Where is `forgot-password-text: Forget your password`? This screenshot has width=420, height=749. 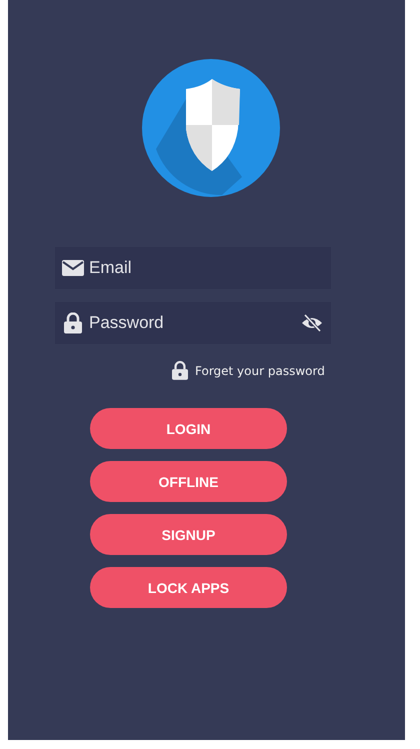
forgot-password-text: Forget your password is located at coordinates (260, 371).